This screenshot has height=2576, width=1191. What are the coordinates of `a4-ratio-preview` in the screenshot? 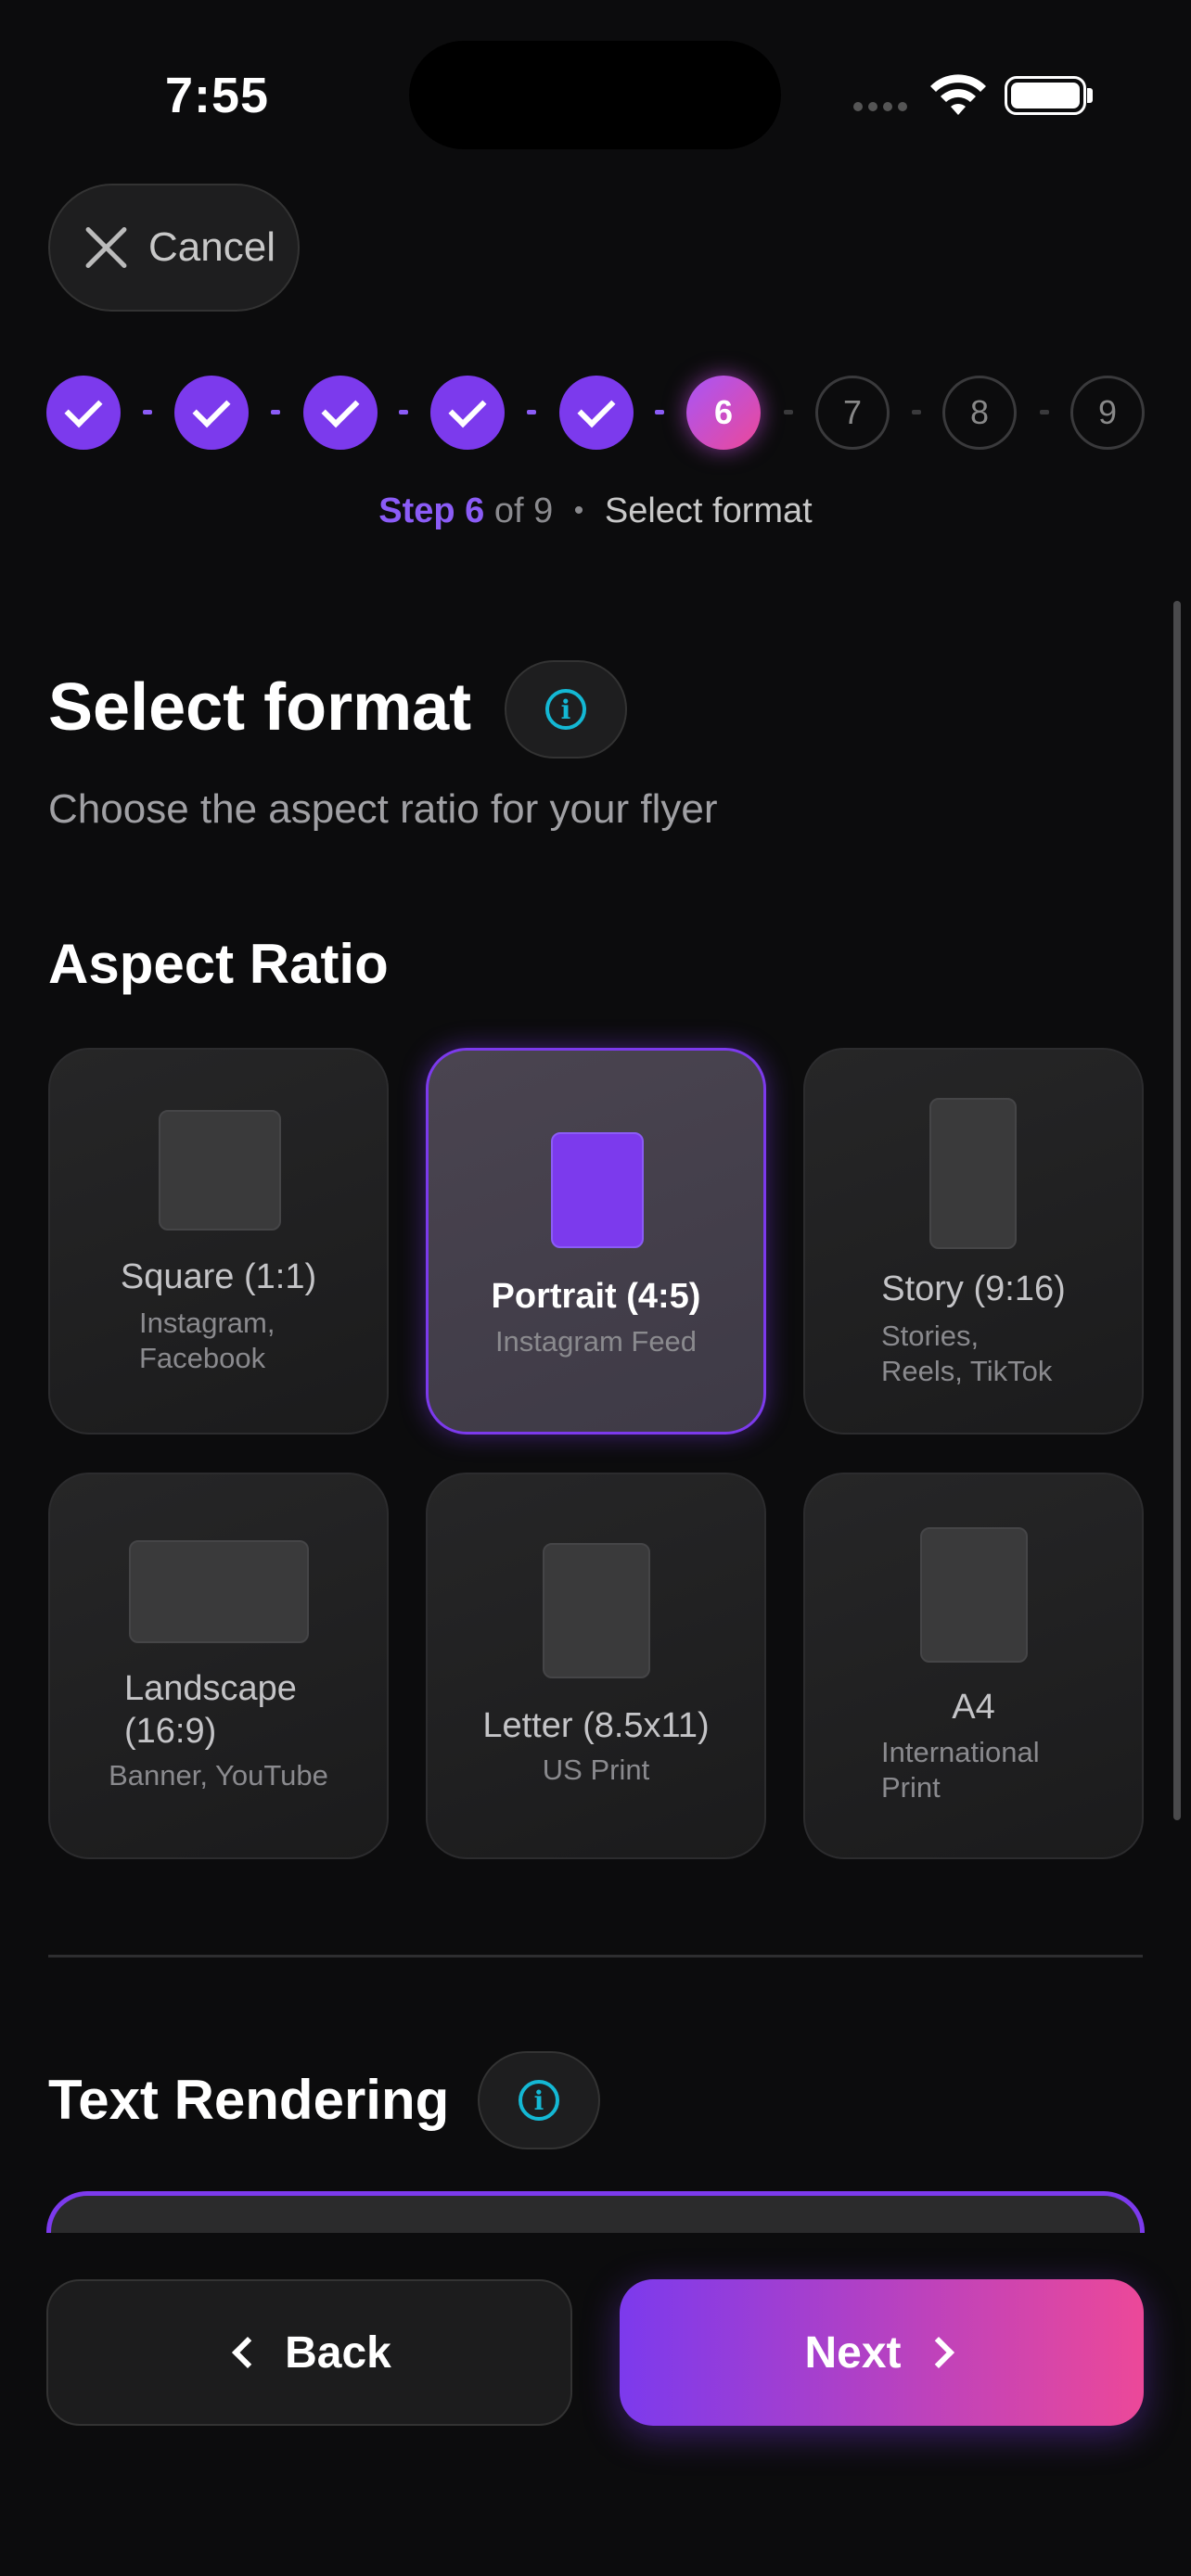 It's located at (974, 1595).